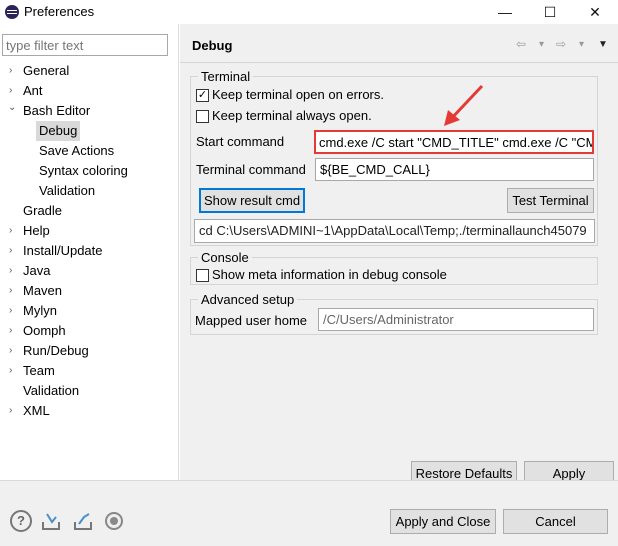 The height and width of the screenshot is (546, 618). What do you see at coordinates (603, 44) in the screenshot?
I see `view-menu-icon: ▼` at bounding box center [603, 44].